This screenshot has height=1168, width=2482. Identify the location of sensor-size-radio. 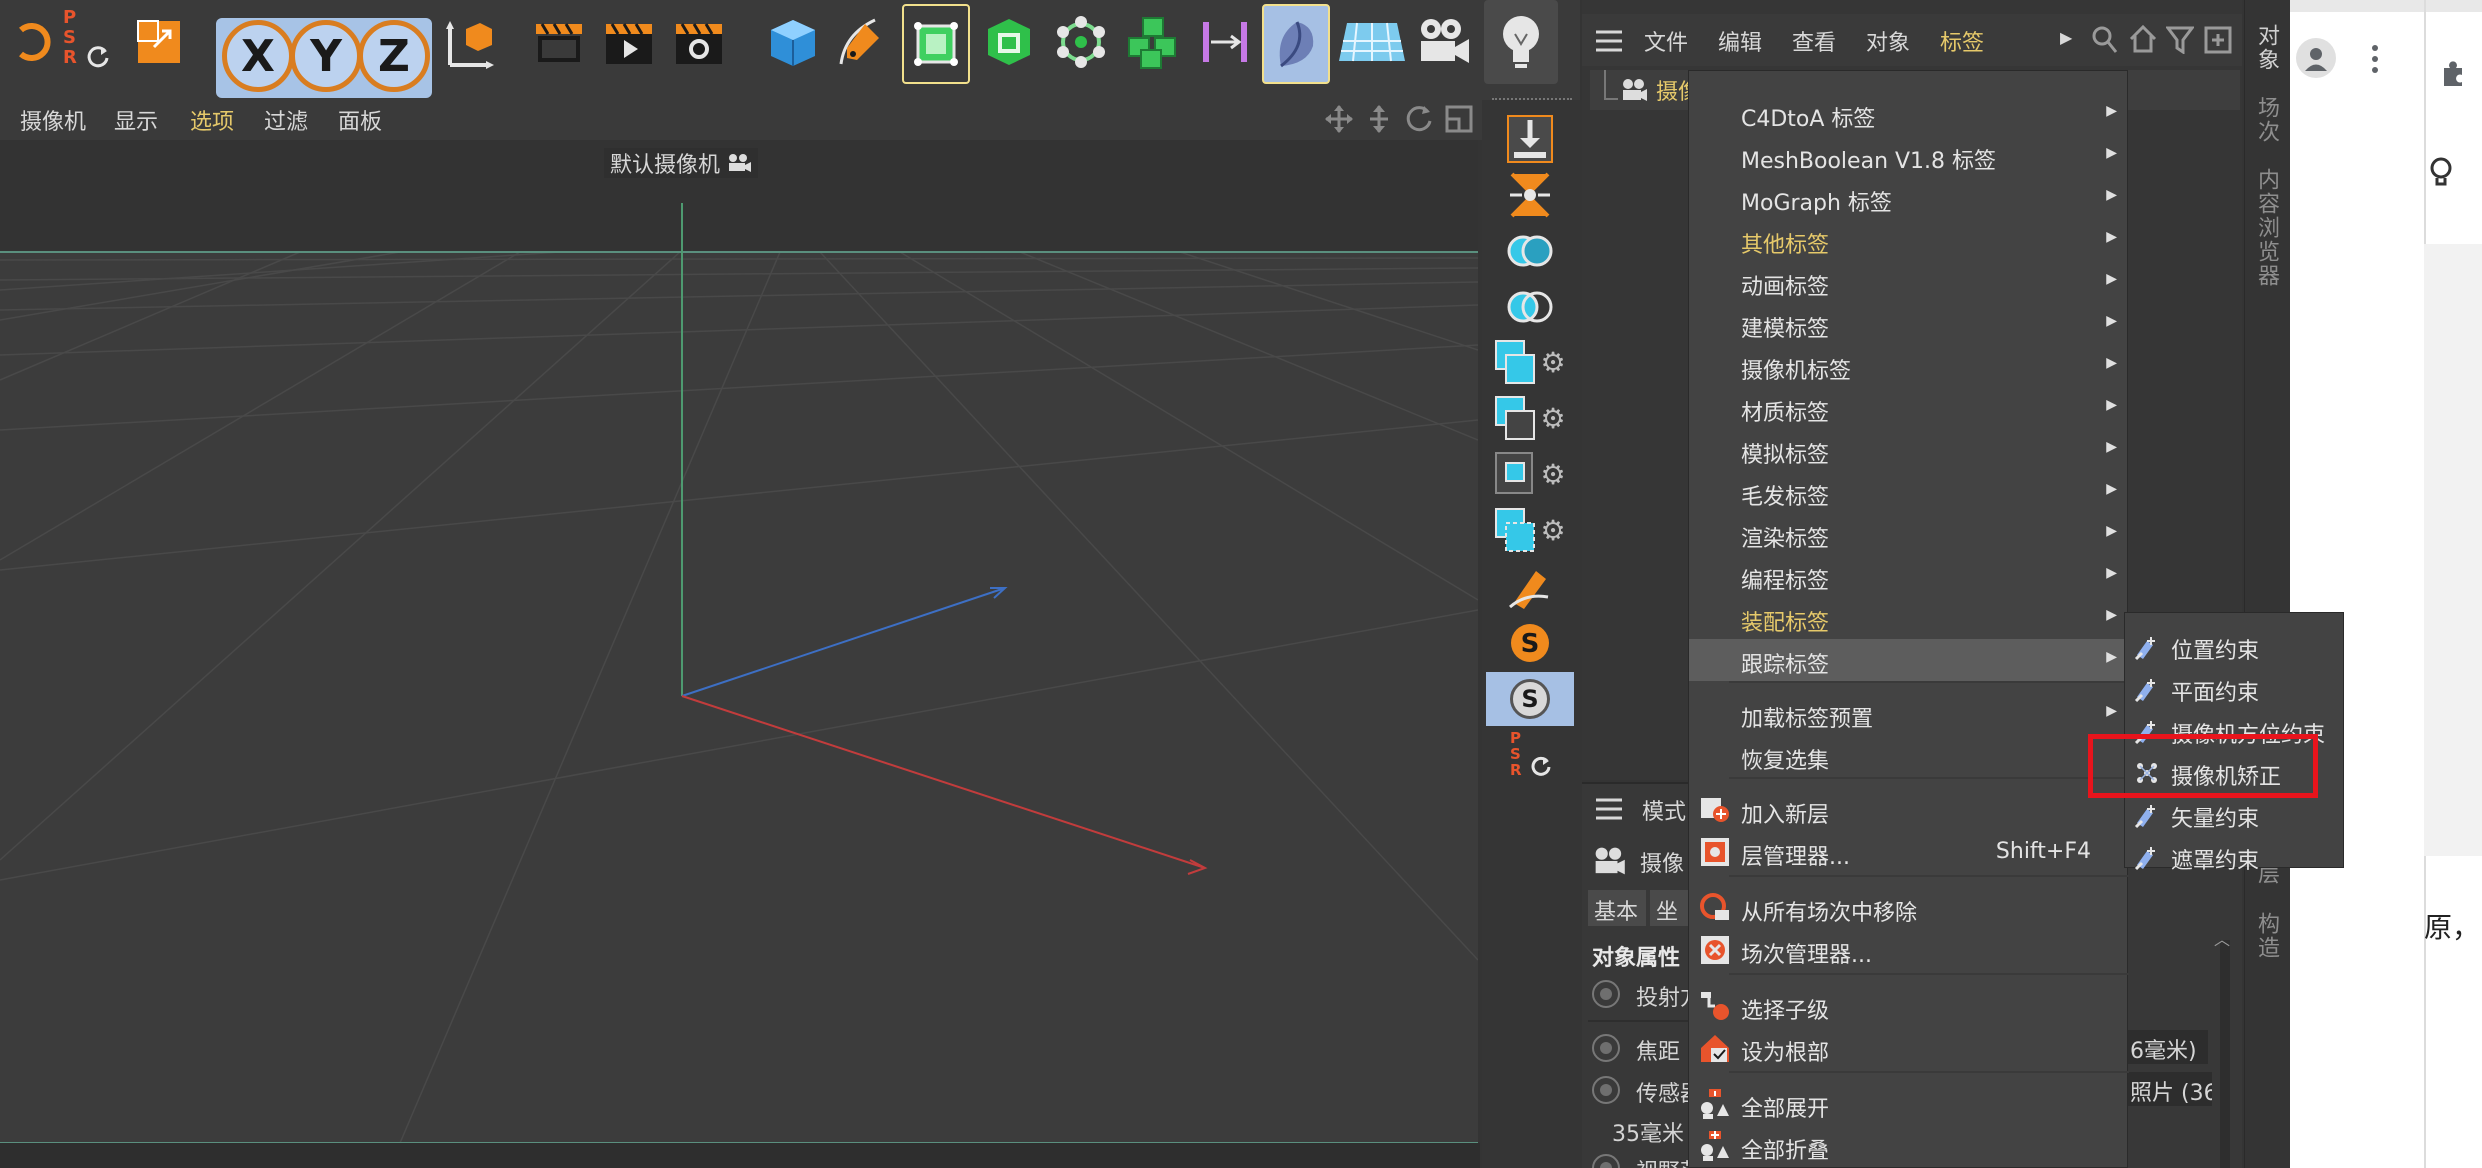
(1606, 1090).